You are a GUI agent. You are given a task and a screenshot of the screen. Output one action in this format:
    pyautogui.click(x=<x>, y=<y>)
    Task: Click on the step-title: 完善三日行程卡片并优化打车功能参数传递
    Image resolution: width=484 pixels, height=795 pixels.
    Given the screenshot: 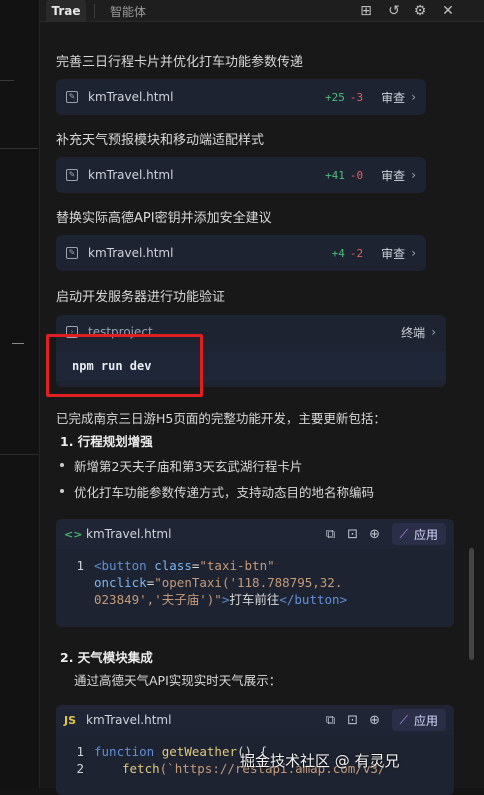 What is the action you would take?
    pyautogui.click(x=180, y=62)
    